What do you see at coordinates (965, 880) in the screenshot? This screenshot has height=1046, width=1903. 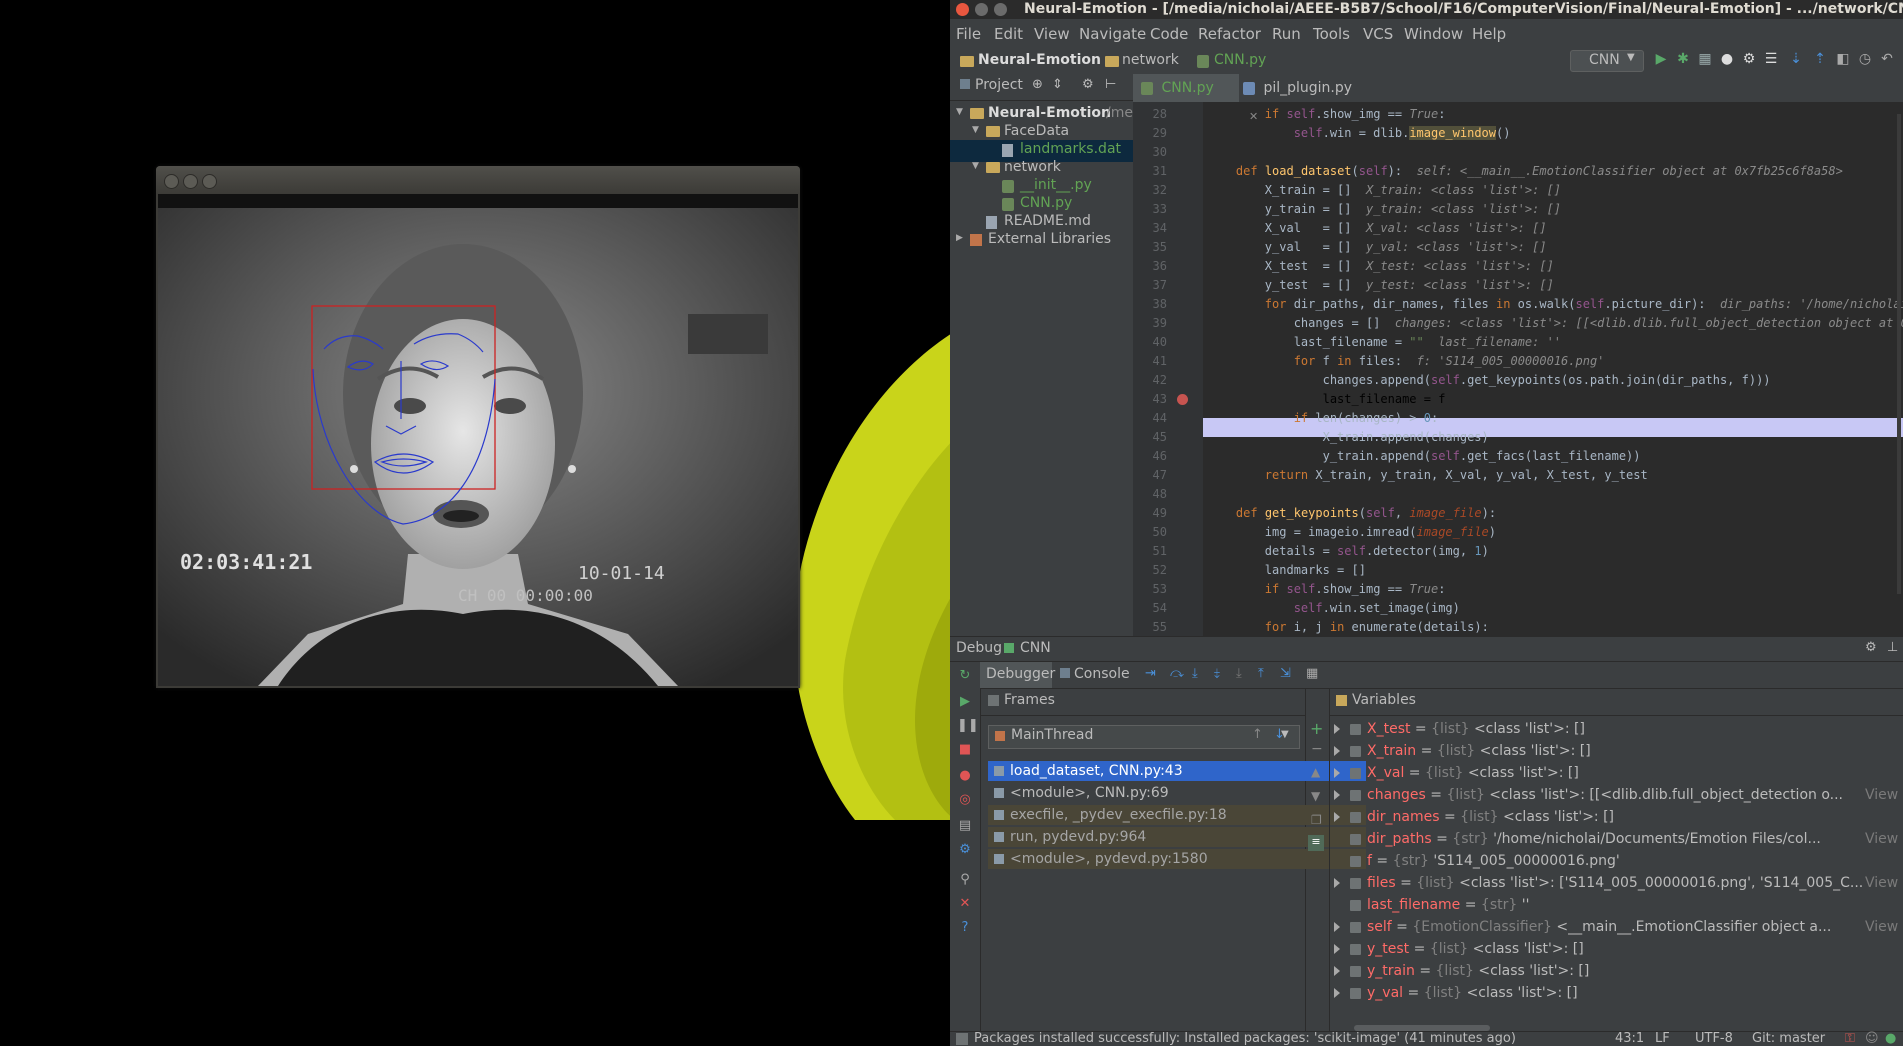 I see `pin-icon: ⚲` at bounding box center [965, 880].